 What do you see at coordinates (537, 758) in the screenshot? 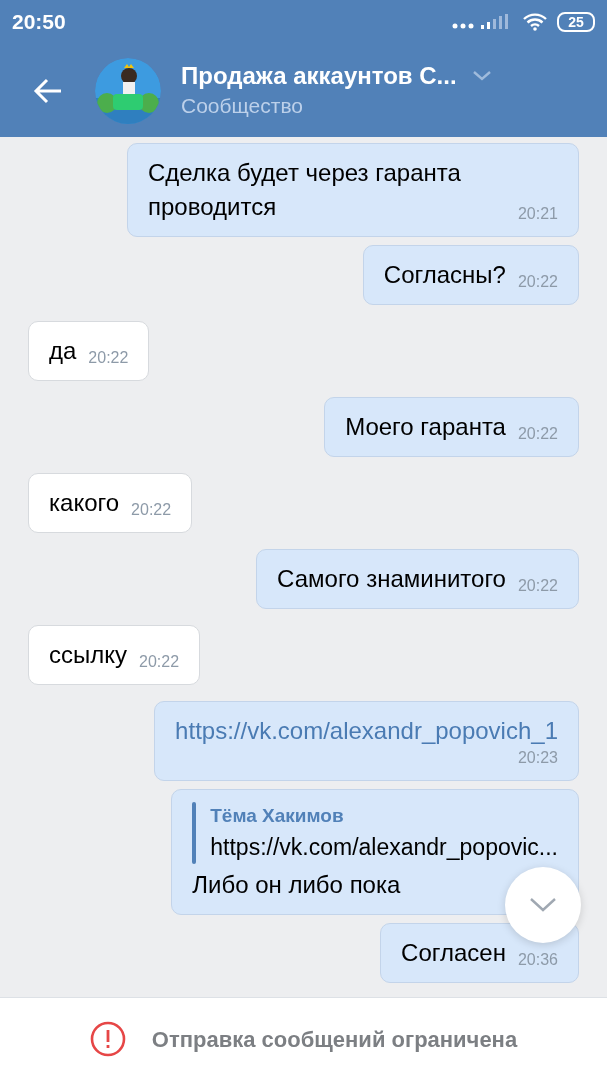
I see `message-time: 20:23` at bounding box center [537, 758].